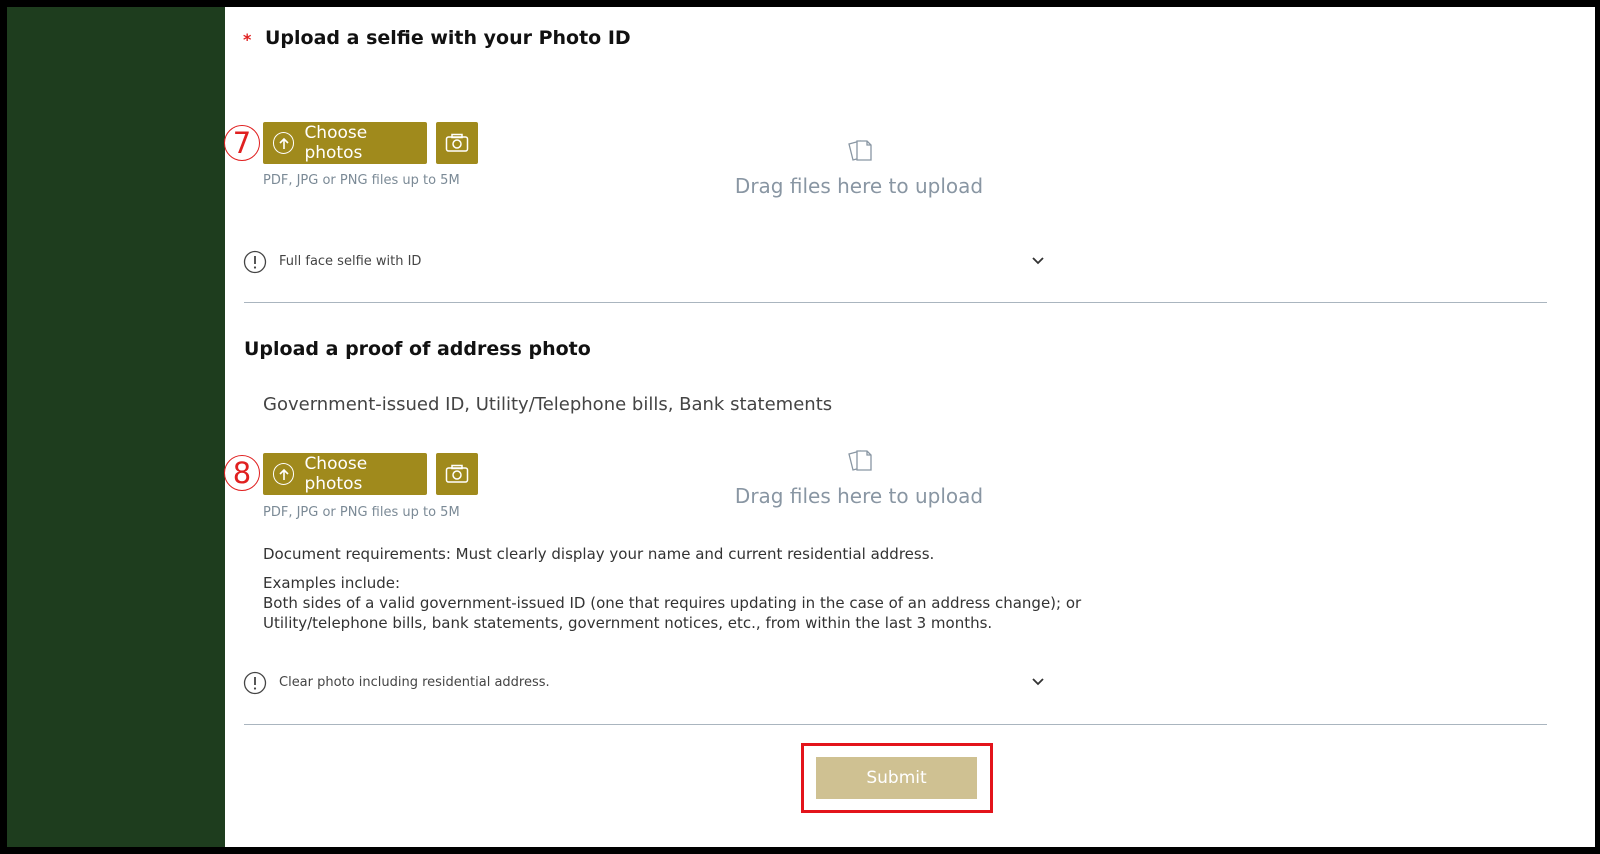  Describe the element at coordinates (859, 186) in the screenshot. I see `selfie-drop-label: Drag files here to upload` at that location.